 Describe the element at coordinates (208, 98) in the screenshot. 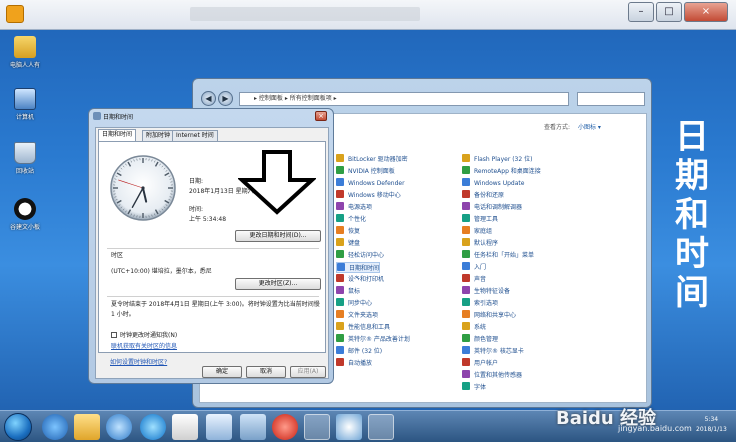

I see `back-button: ◀` at that location.